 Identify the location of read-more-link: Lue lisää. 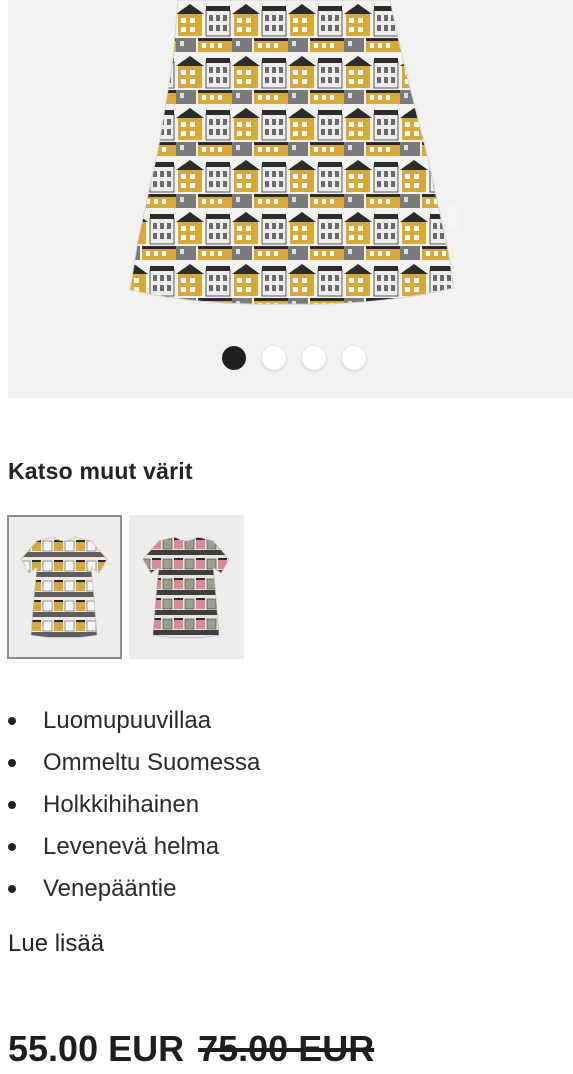
(56, 944).